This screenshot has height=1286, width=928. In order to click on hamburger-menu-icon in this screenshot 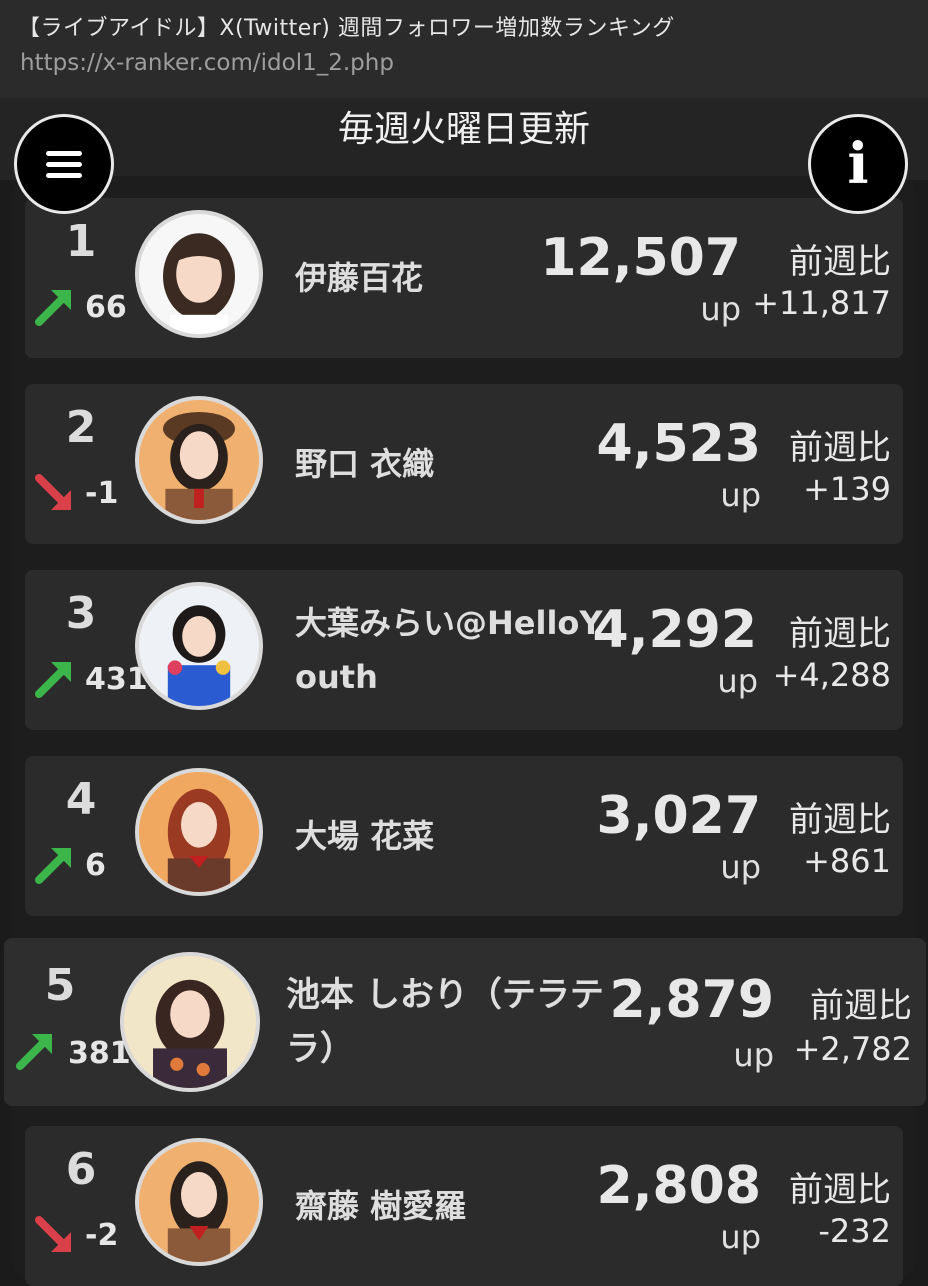, I will do `click(64, 164)`.